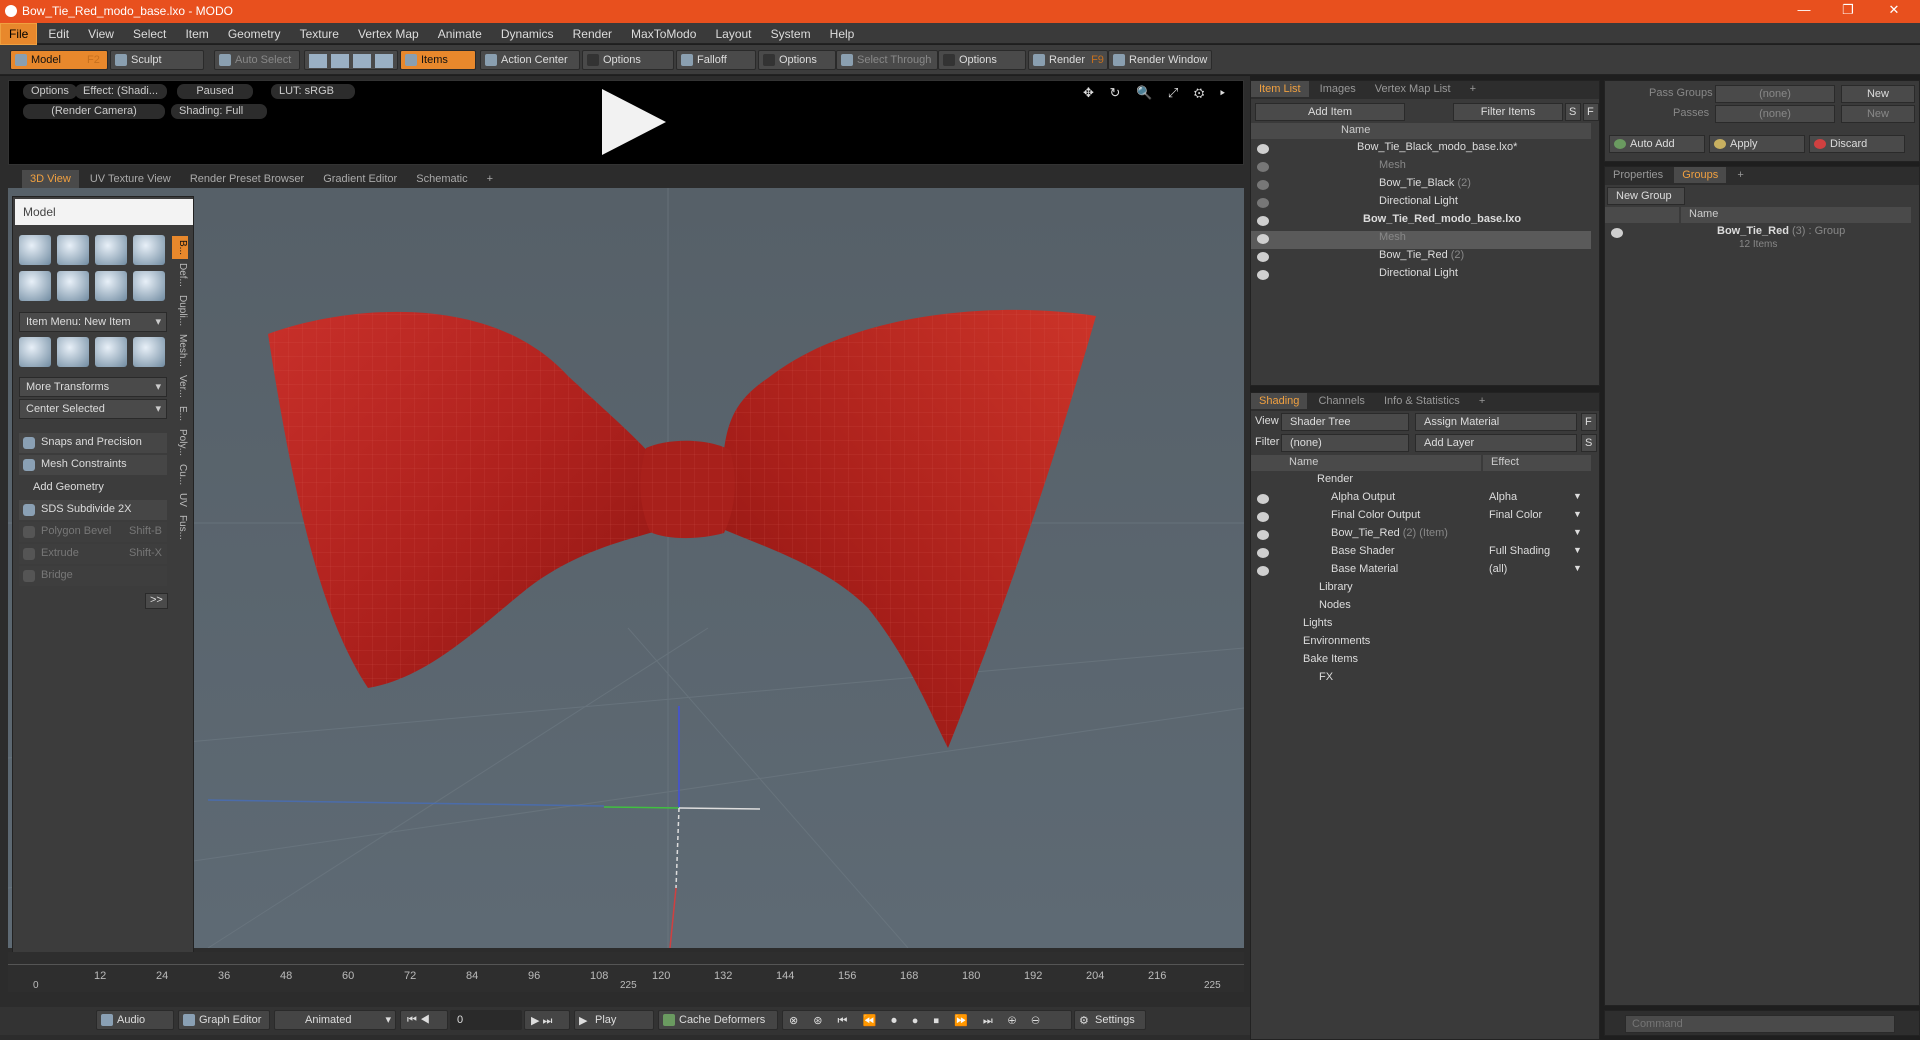 Image resolution: width=1920 pixels, height=1040 pixels. Describe the element at coordinates (1421, 554) in the screenshot. I see `shader-tree-row: Base Shader Full Shading ▼` at that location.